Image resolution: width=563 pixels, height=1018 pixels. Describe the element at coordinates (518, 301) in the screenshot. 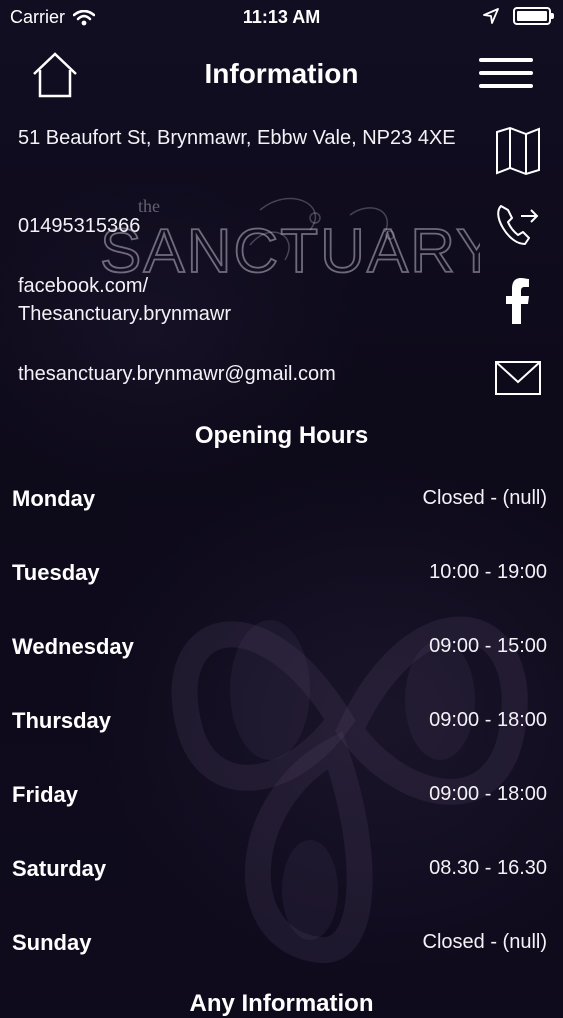

I see `facebook-icon` at that location.